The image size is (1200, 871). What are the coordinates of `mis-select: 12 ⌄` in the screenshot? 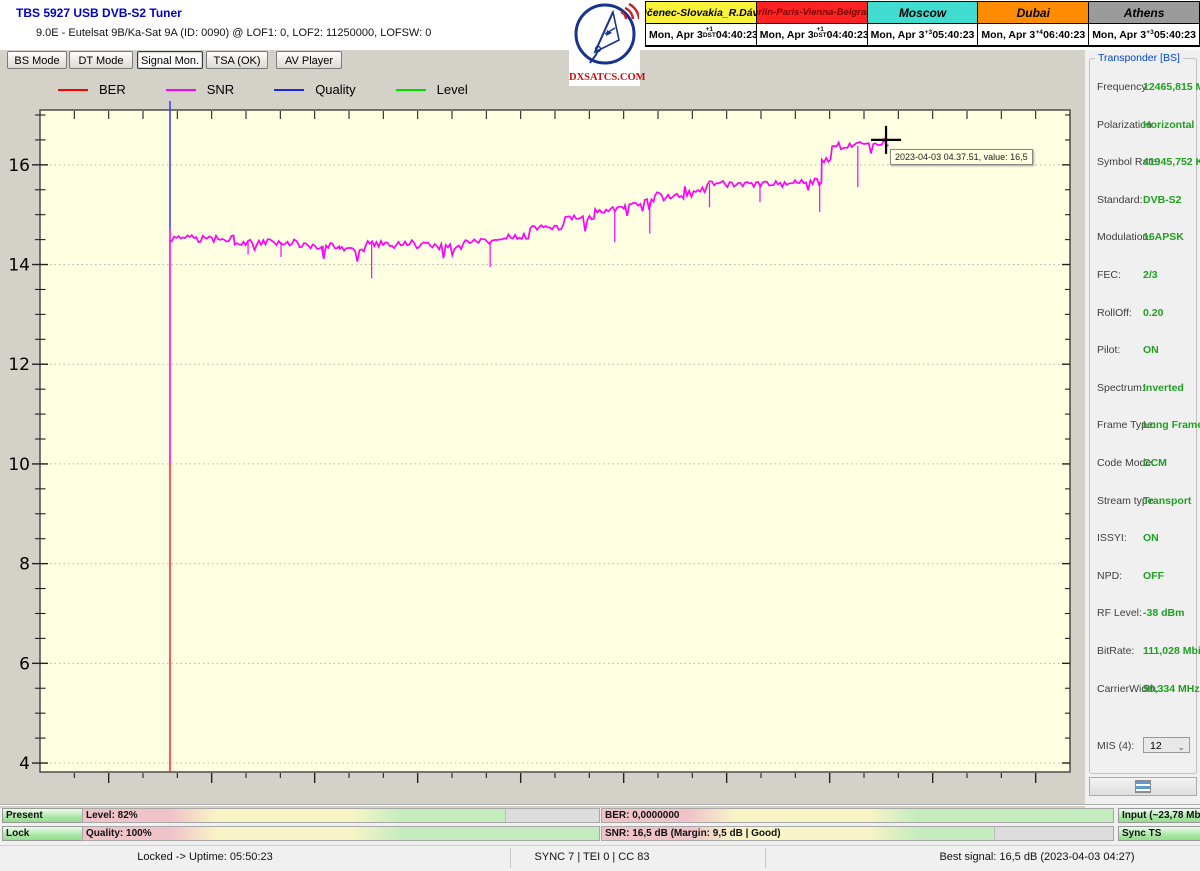 It's located at (1166, 745).